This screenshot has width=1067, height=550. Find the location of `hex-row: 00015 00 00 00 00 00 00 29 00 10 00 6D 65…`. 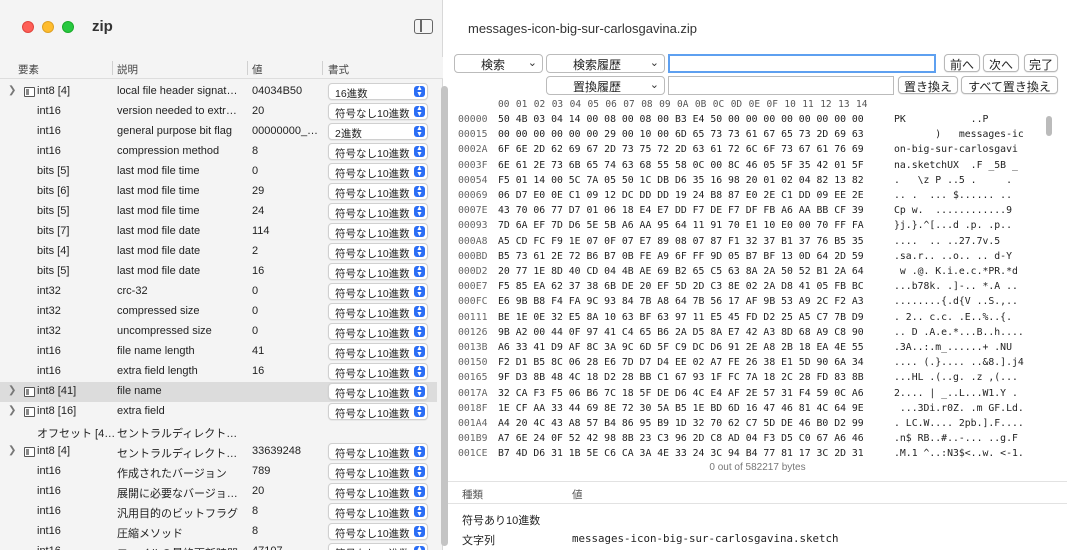

hex-row: 00015 00 00 00 00 00 00 29 00 10 00 6D 65… is located at coordinates (756, 134).